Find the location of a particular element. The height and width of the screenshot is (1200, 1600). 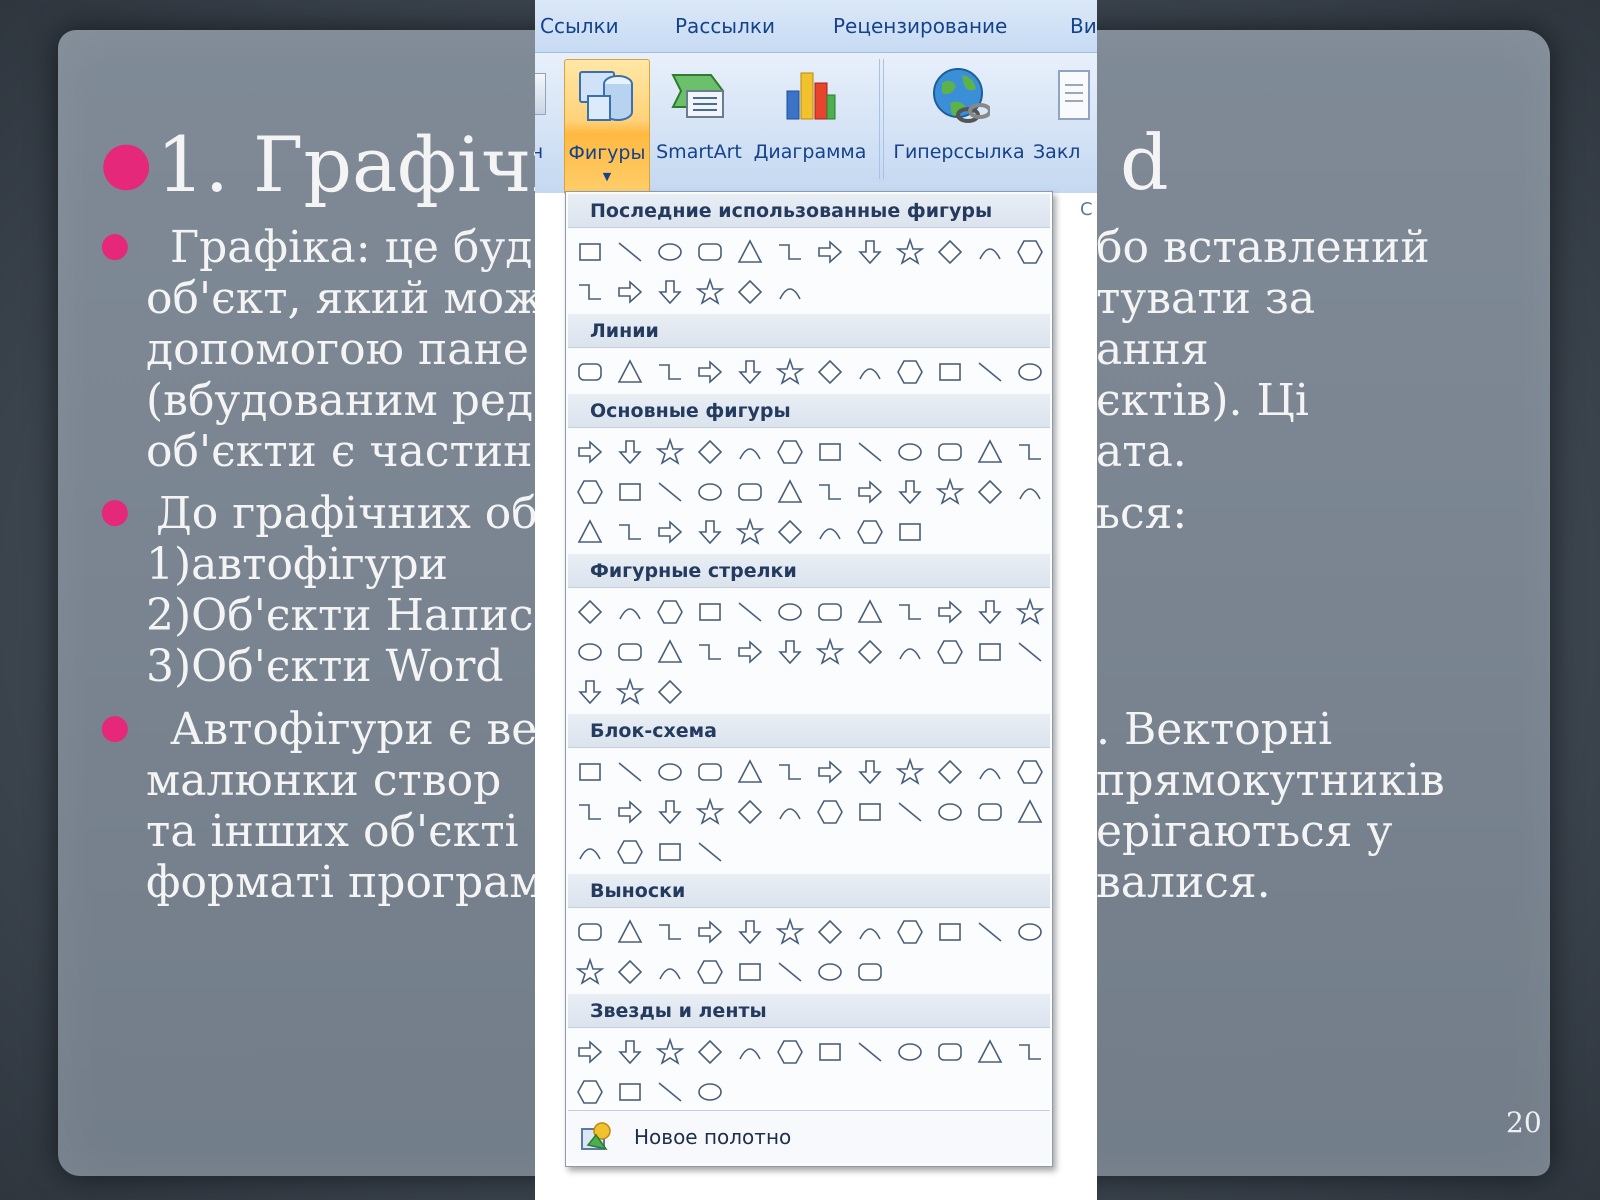

hyperlink-button: Гиперссылка is located at coordinates (959, 126).